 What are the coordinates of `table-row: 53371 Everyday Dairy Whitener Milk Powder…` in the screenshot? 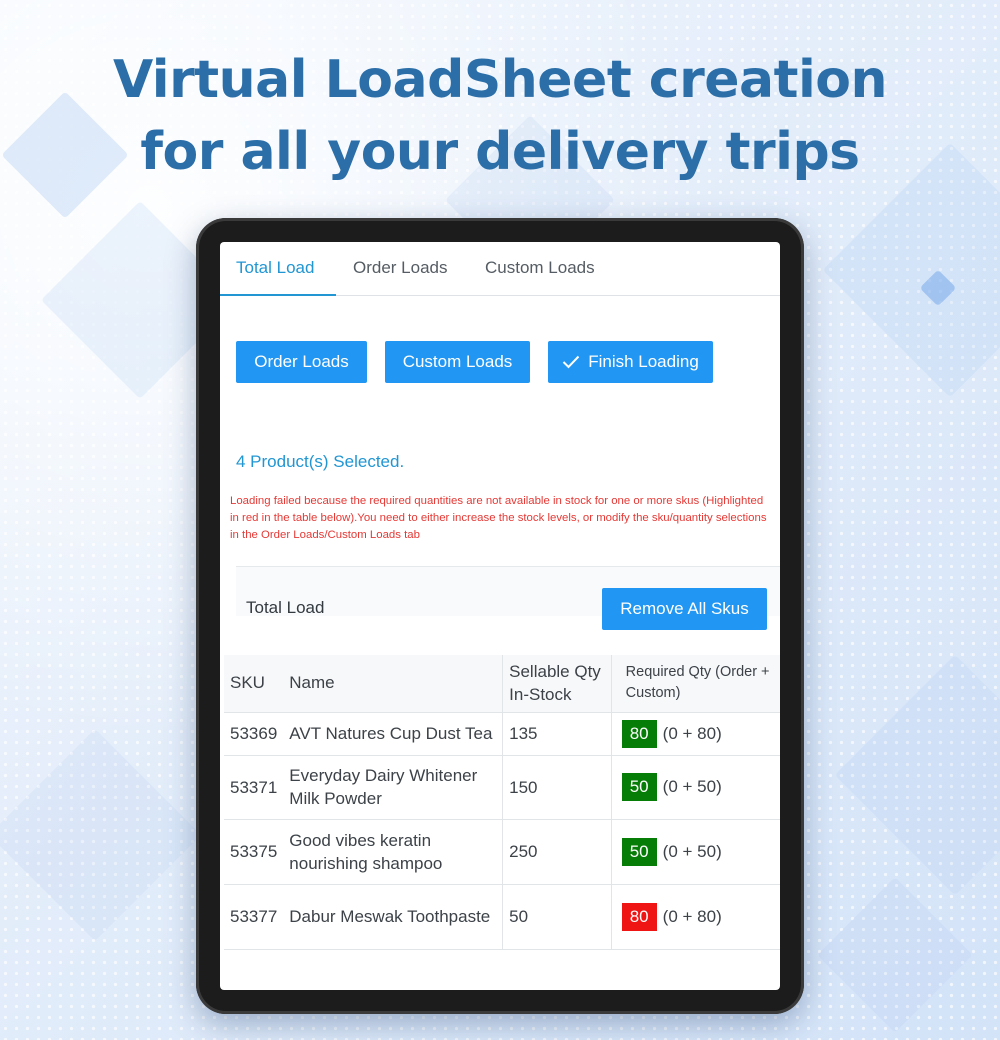 It's located at (502, 787).